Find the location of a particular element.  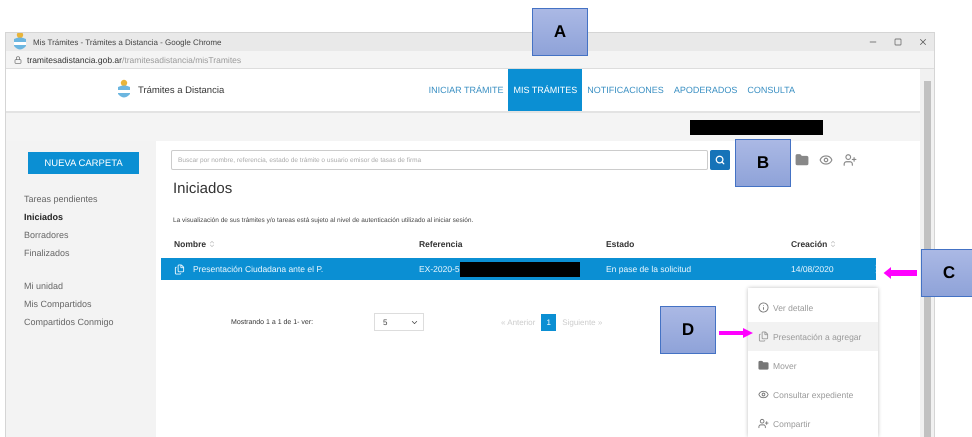

nav-tab: APODERADOS is located at coordinates (705, 90).